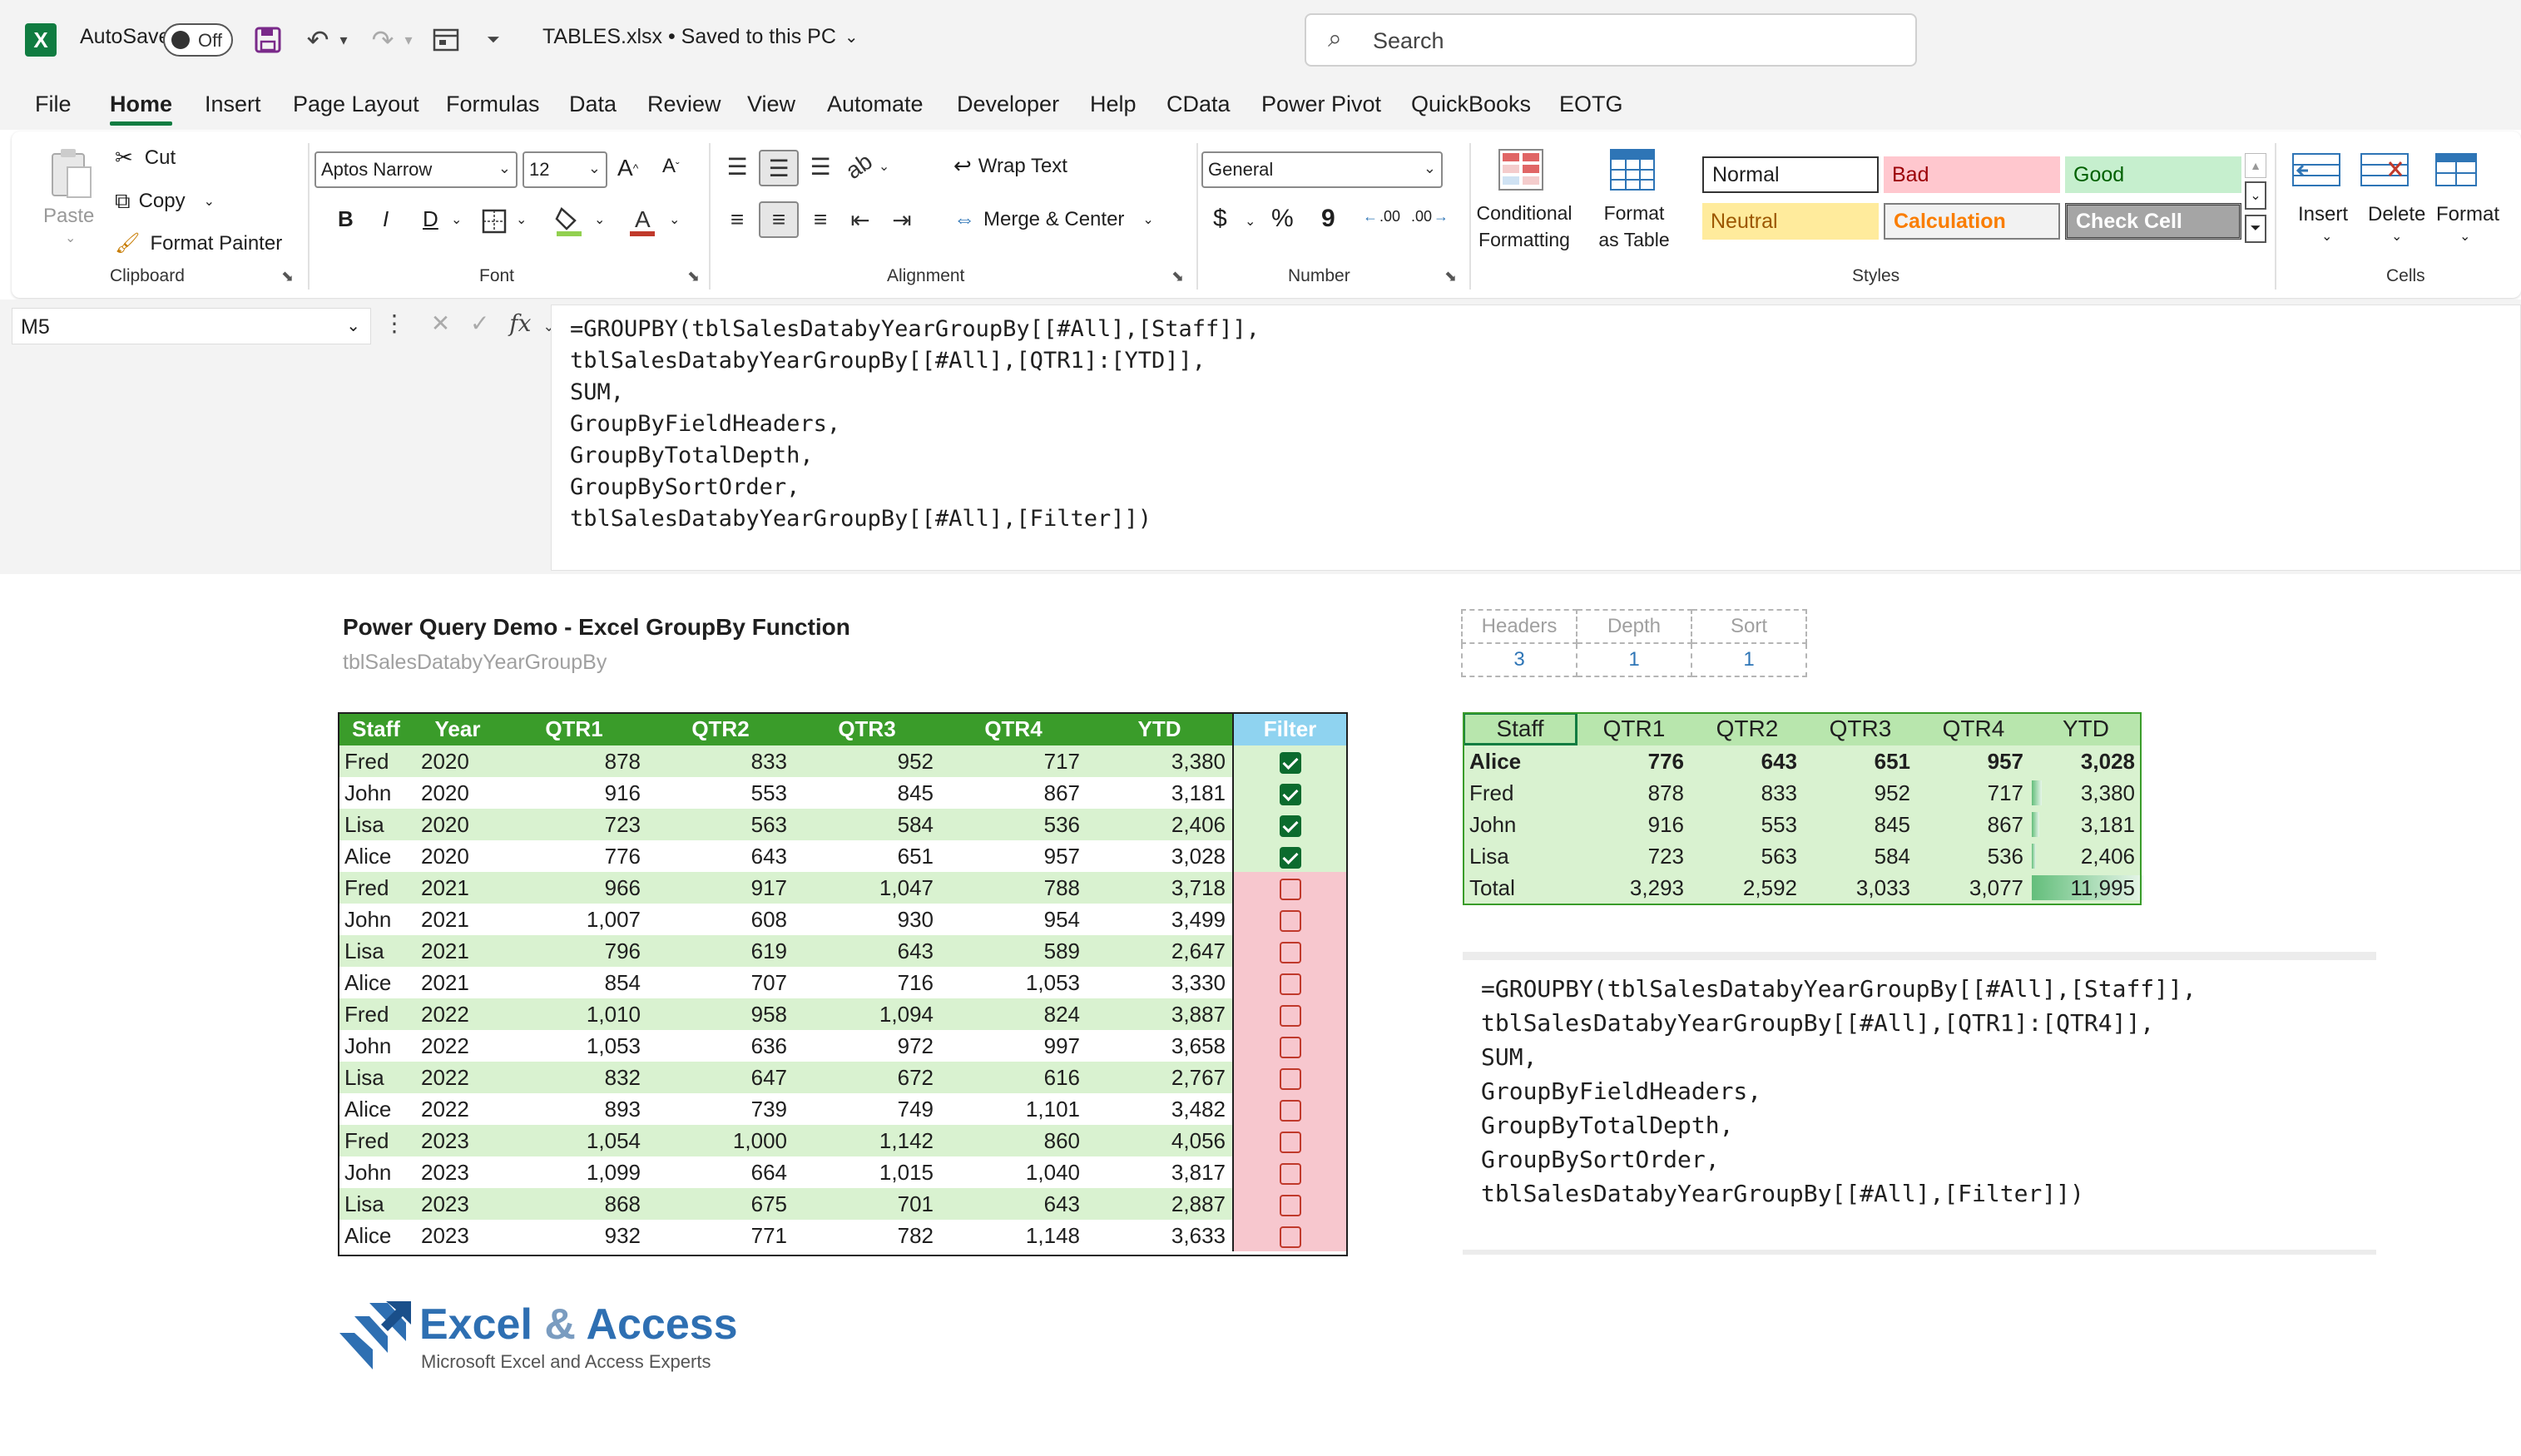 The width and height of the screenshot is (2521, 1456). I want to click on tab-file: File, so click(54, 104).